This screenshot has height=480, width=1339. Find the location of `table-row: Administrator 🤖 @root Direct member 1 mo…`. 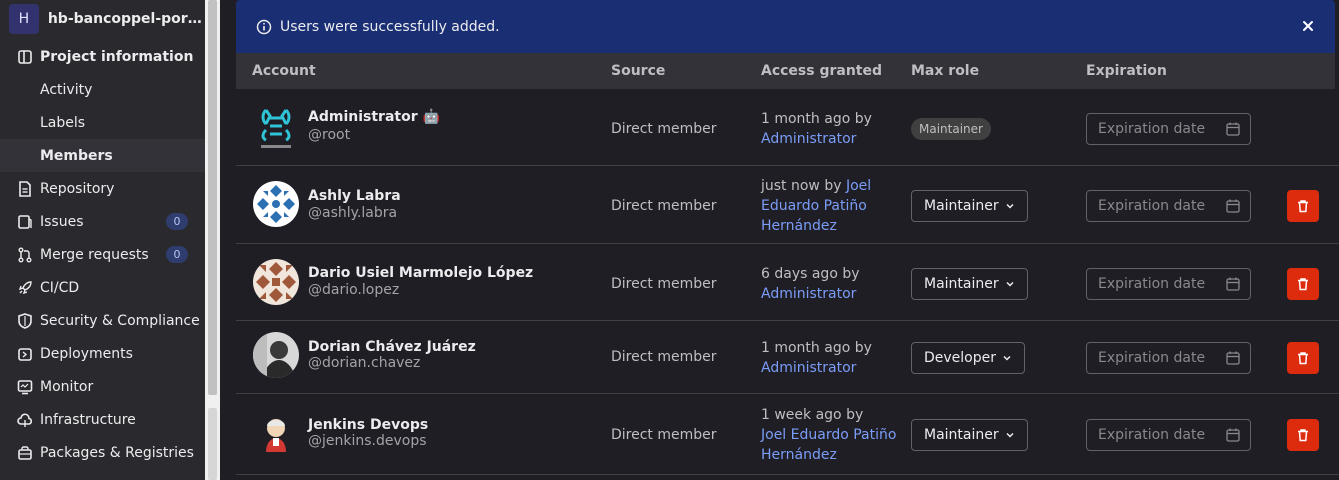

table-row: Administrator 🤖 @root Direct member 1 mo… is located at coordinates (787, 127).